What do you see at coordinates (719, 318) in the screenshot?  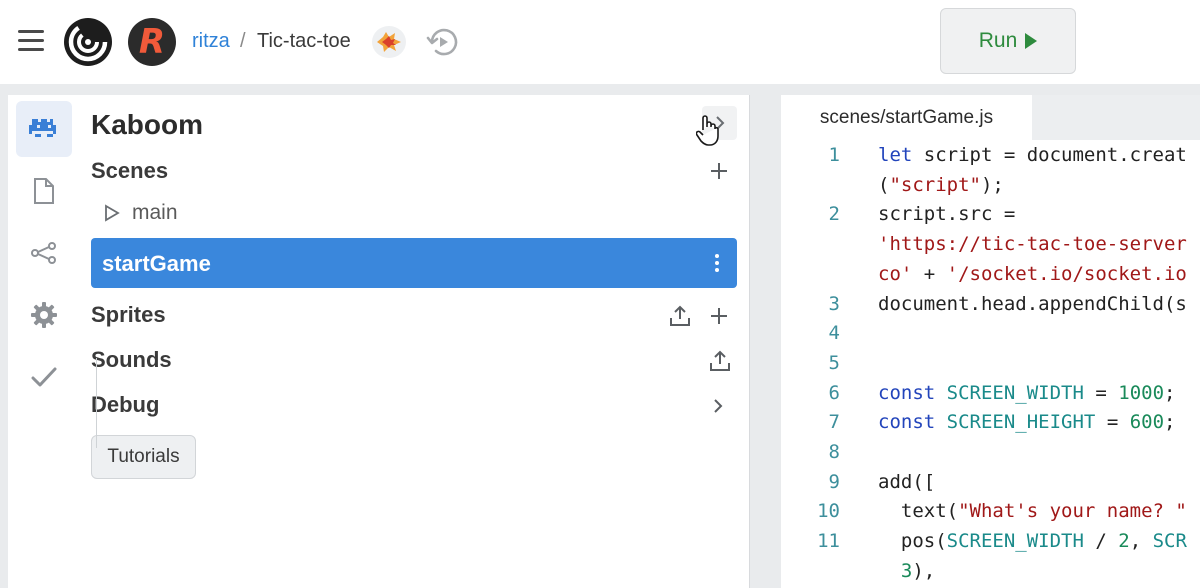 I see `add-sprite-icon` at bounding box center [719, 318].